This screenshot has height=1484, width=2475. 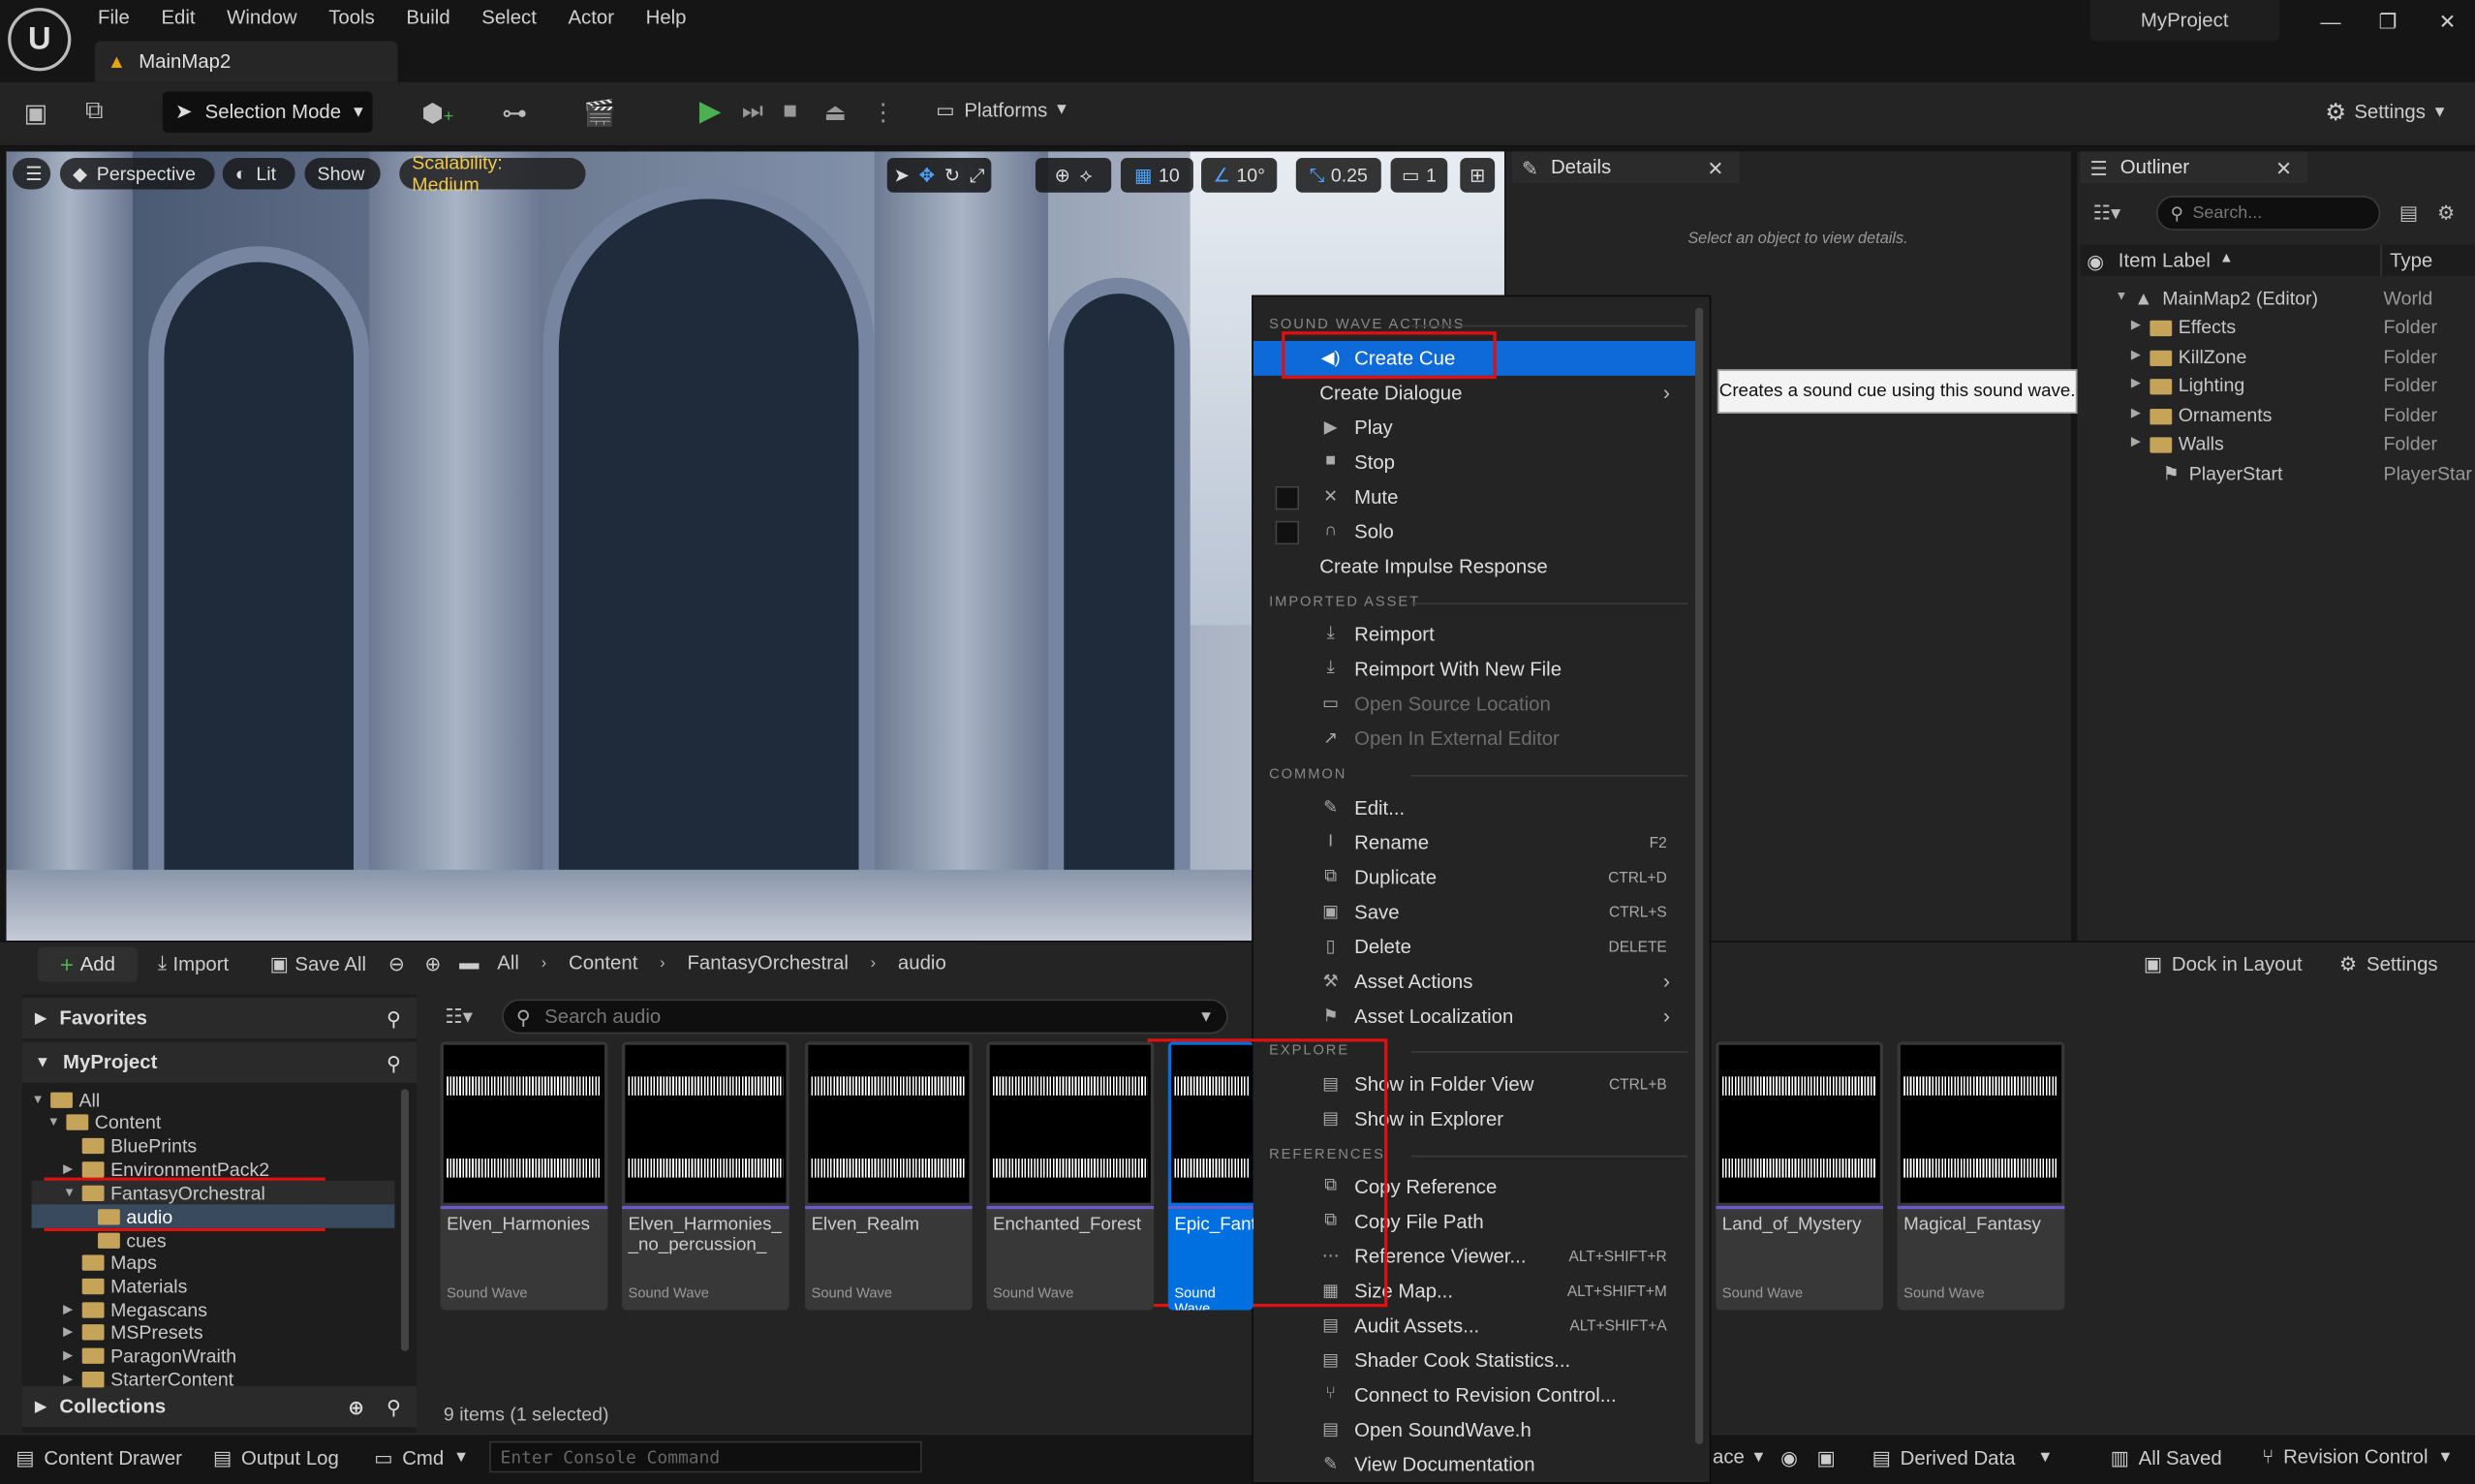 I want to click on import-button: ⤓ Import, so click(x=193, y=963).